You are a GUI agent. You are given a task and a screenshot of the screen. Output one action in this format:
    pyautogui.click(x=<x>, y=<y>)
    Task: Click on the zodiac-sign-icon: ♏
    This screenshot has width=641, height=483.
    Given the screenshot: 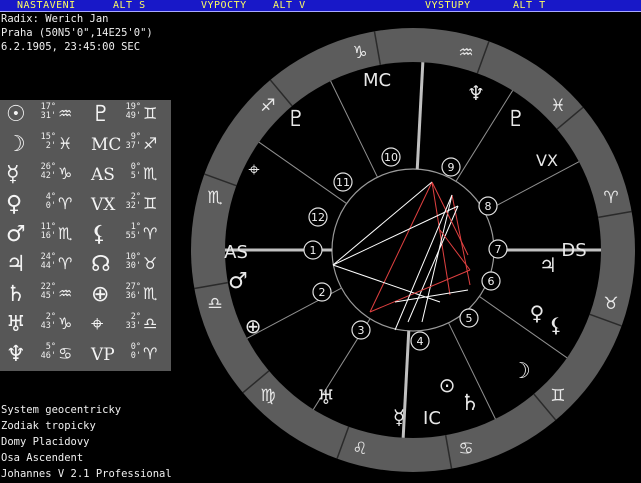 What is the action you would take?
    pyautogui.click(x=214, y=198)
    